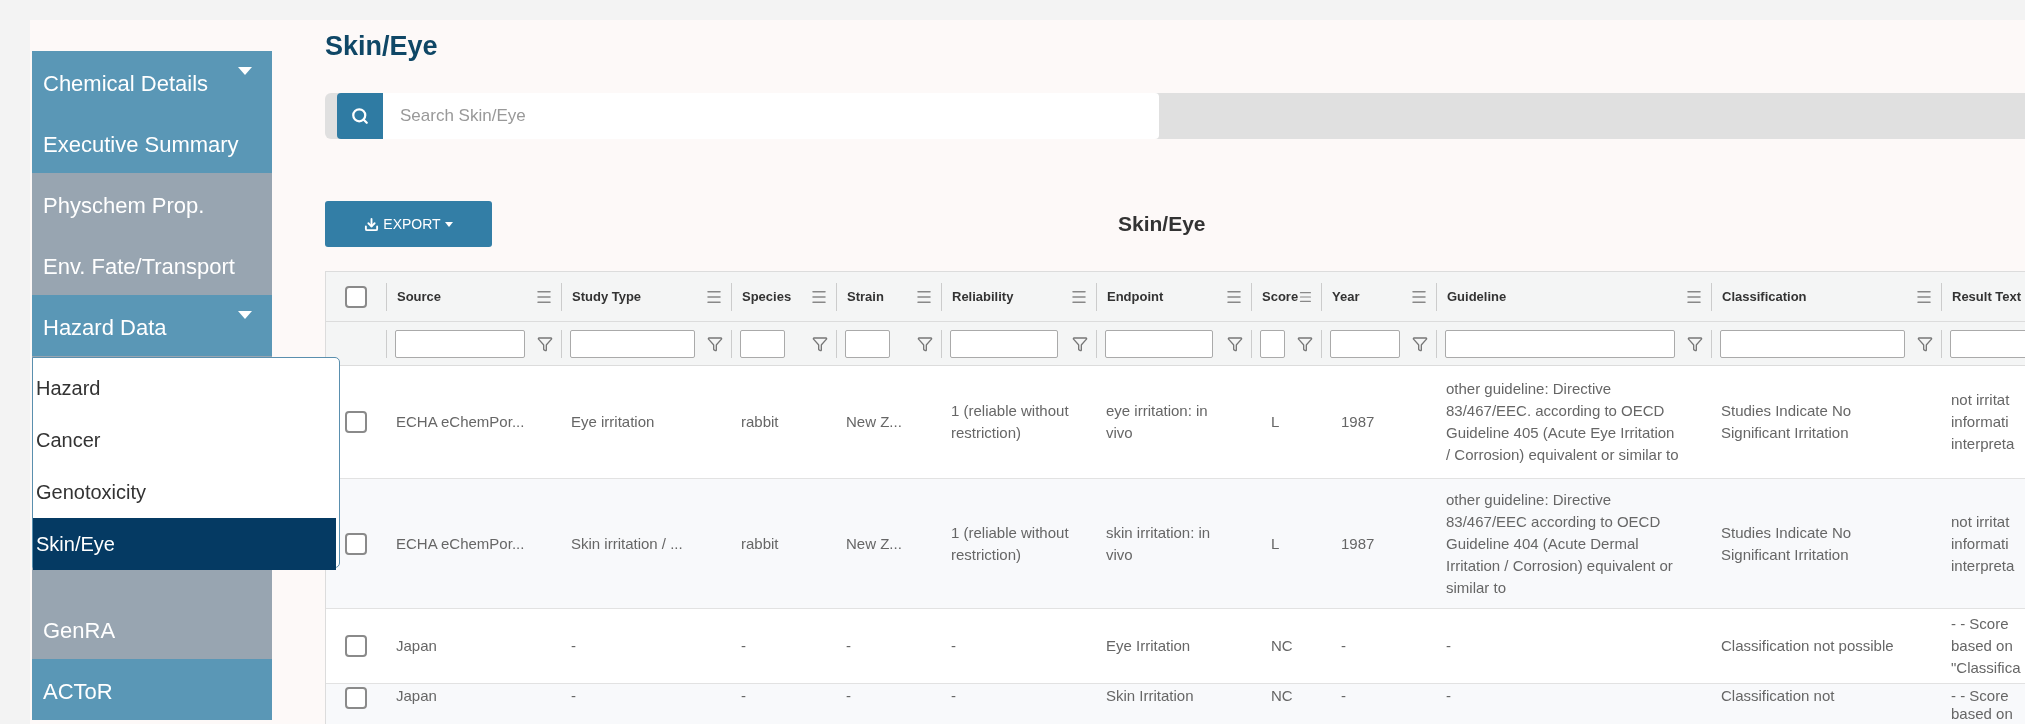  Describe the element at coordinates (1986, 646) in the screenshot. I see `table-cell-text: - - Score based on "Classifica` at that location.